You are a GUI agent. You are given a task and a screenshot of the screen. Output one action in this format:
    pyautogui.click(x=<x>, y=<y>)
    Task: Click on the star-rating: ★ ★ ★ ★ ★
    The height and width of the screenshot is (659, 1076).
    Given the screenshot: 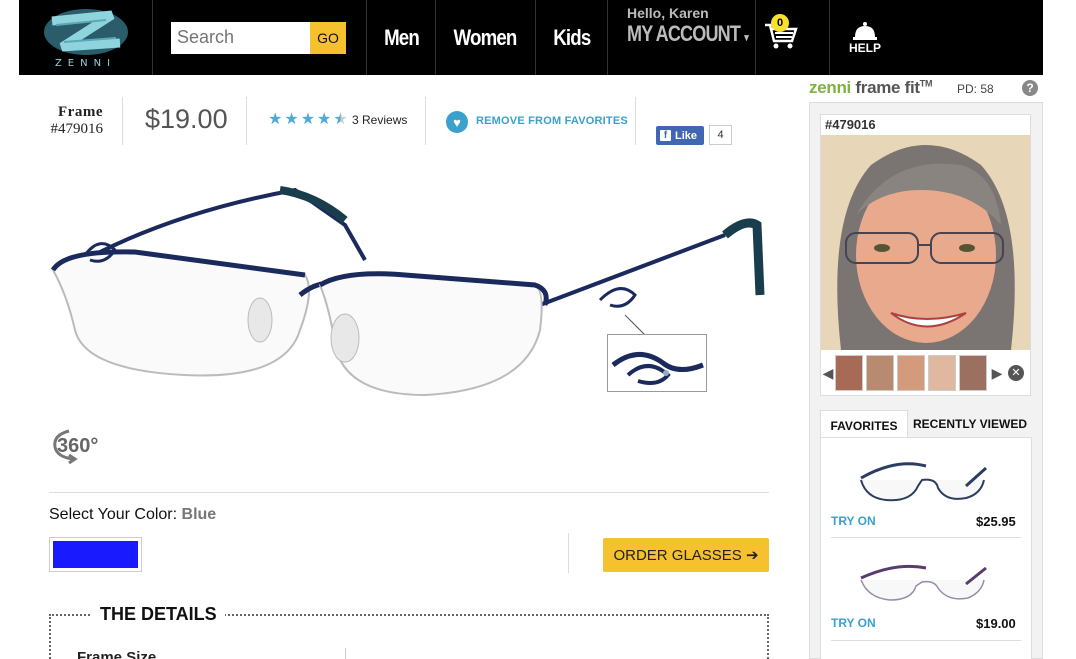 What is the action you would take?
    pyautogui.click(x=308, y=120)
    